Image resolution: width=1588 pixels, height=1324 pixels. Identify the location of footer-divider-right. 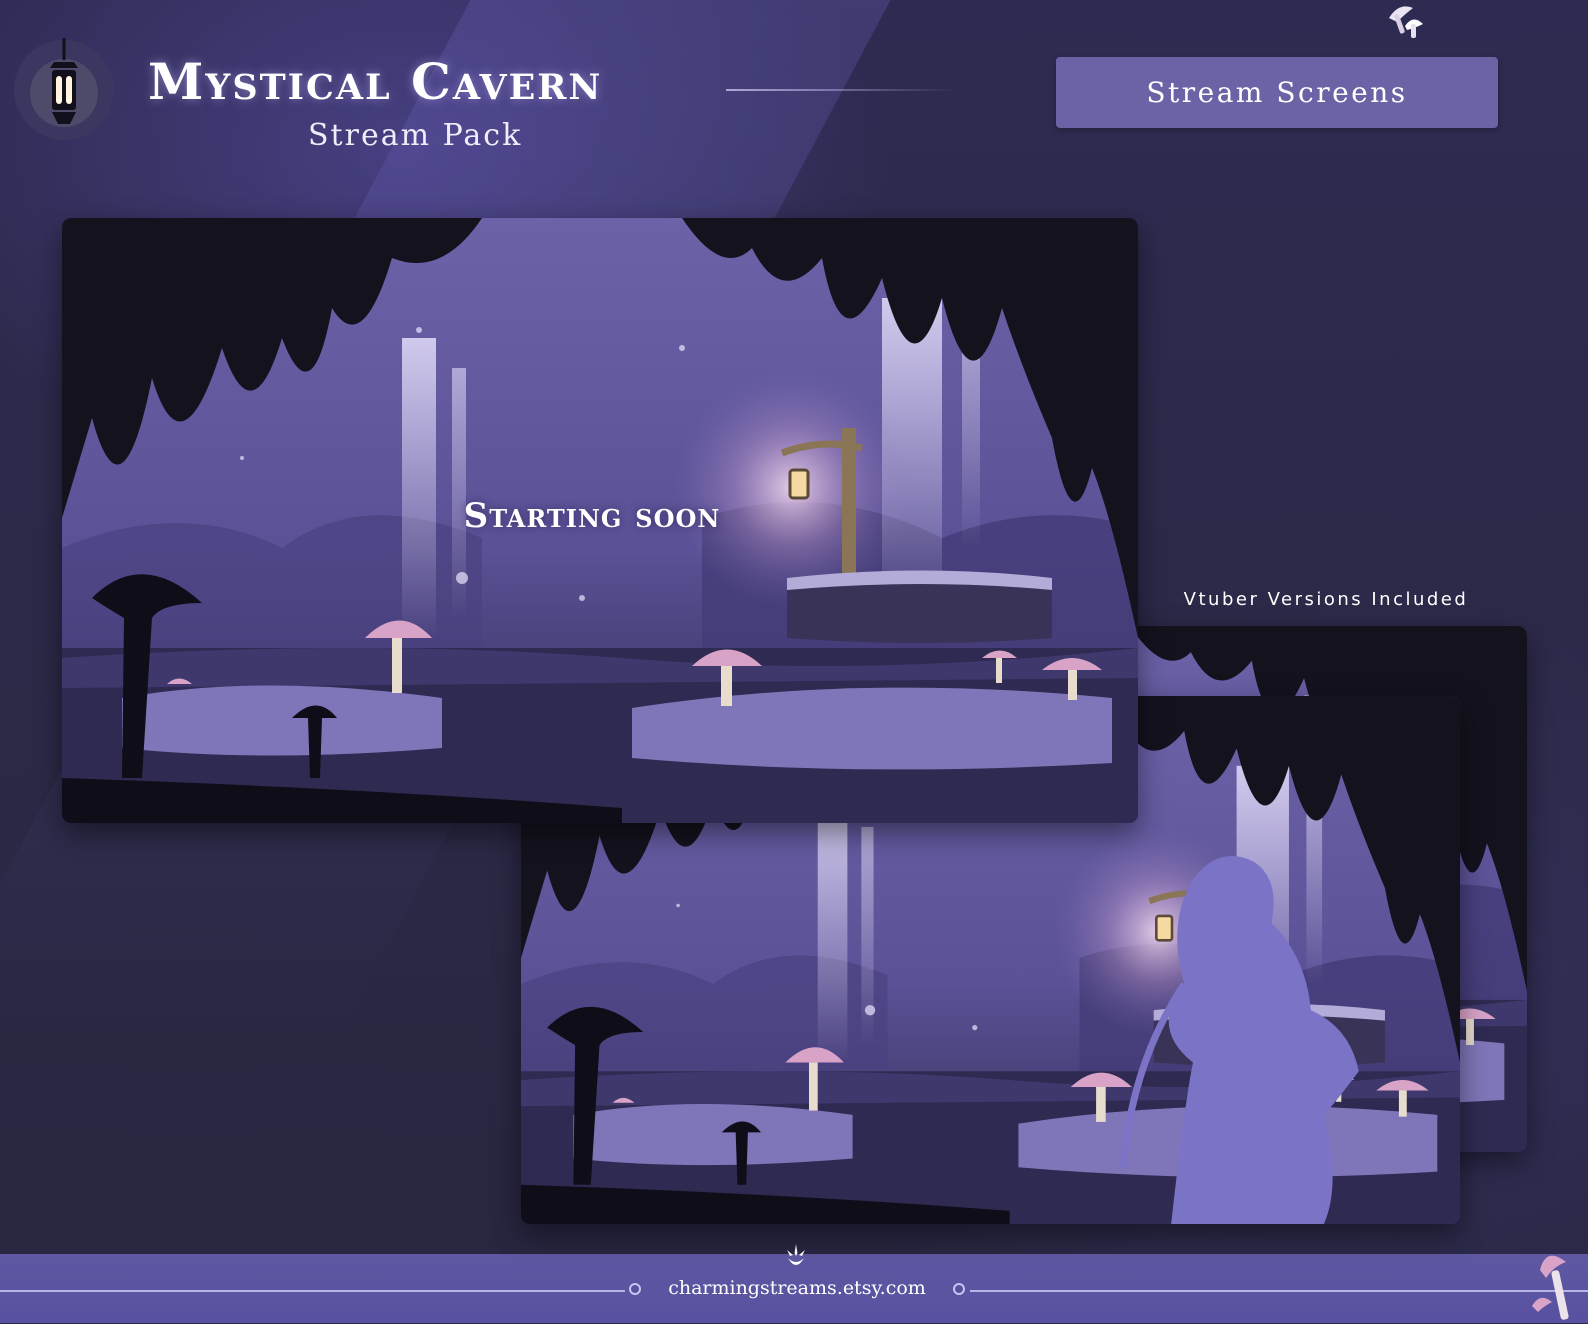
(1279, 1291).